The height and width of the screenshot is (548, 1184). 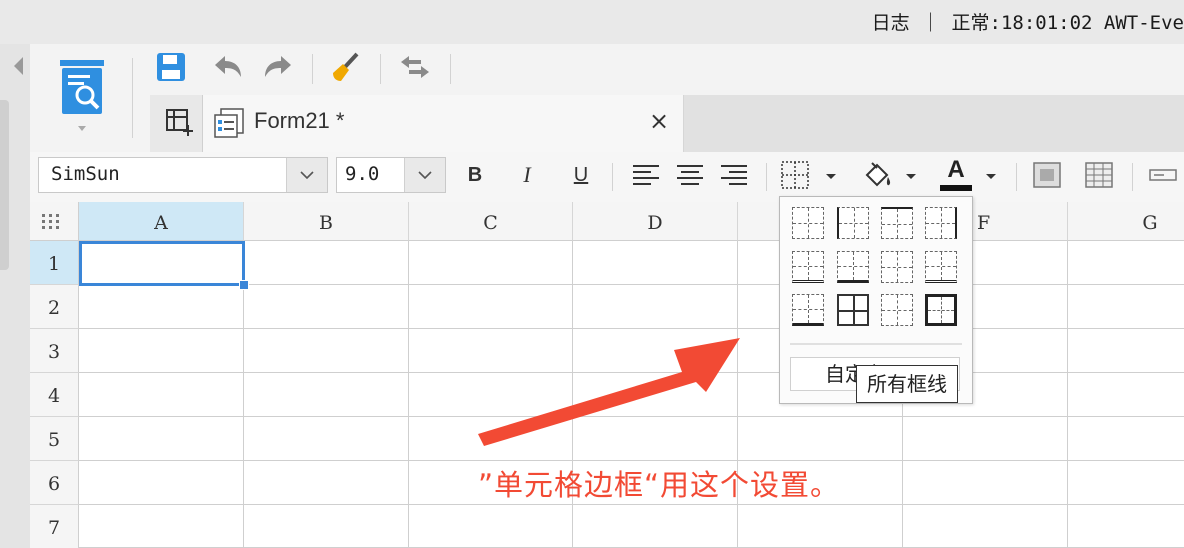 I want to click on select-all-corner, so click(x=54, y=221).